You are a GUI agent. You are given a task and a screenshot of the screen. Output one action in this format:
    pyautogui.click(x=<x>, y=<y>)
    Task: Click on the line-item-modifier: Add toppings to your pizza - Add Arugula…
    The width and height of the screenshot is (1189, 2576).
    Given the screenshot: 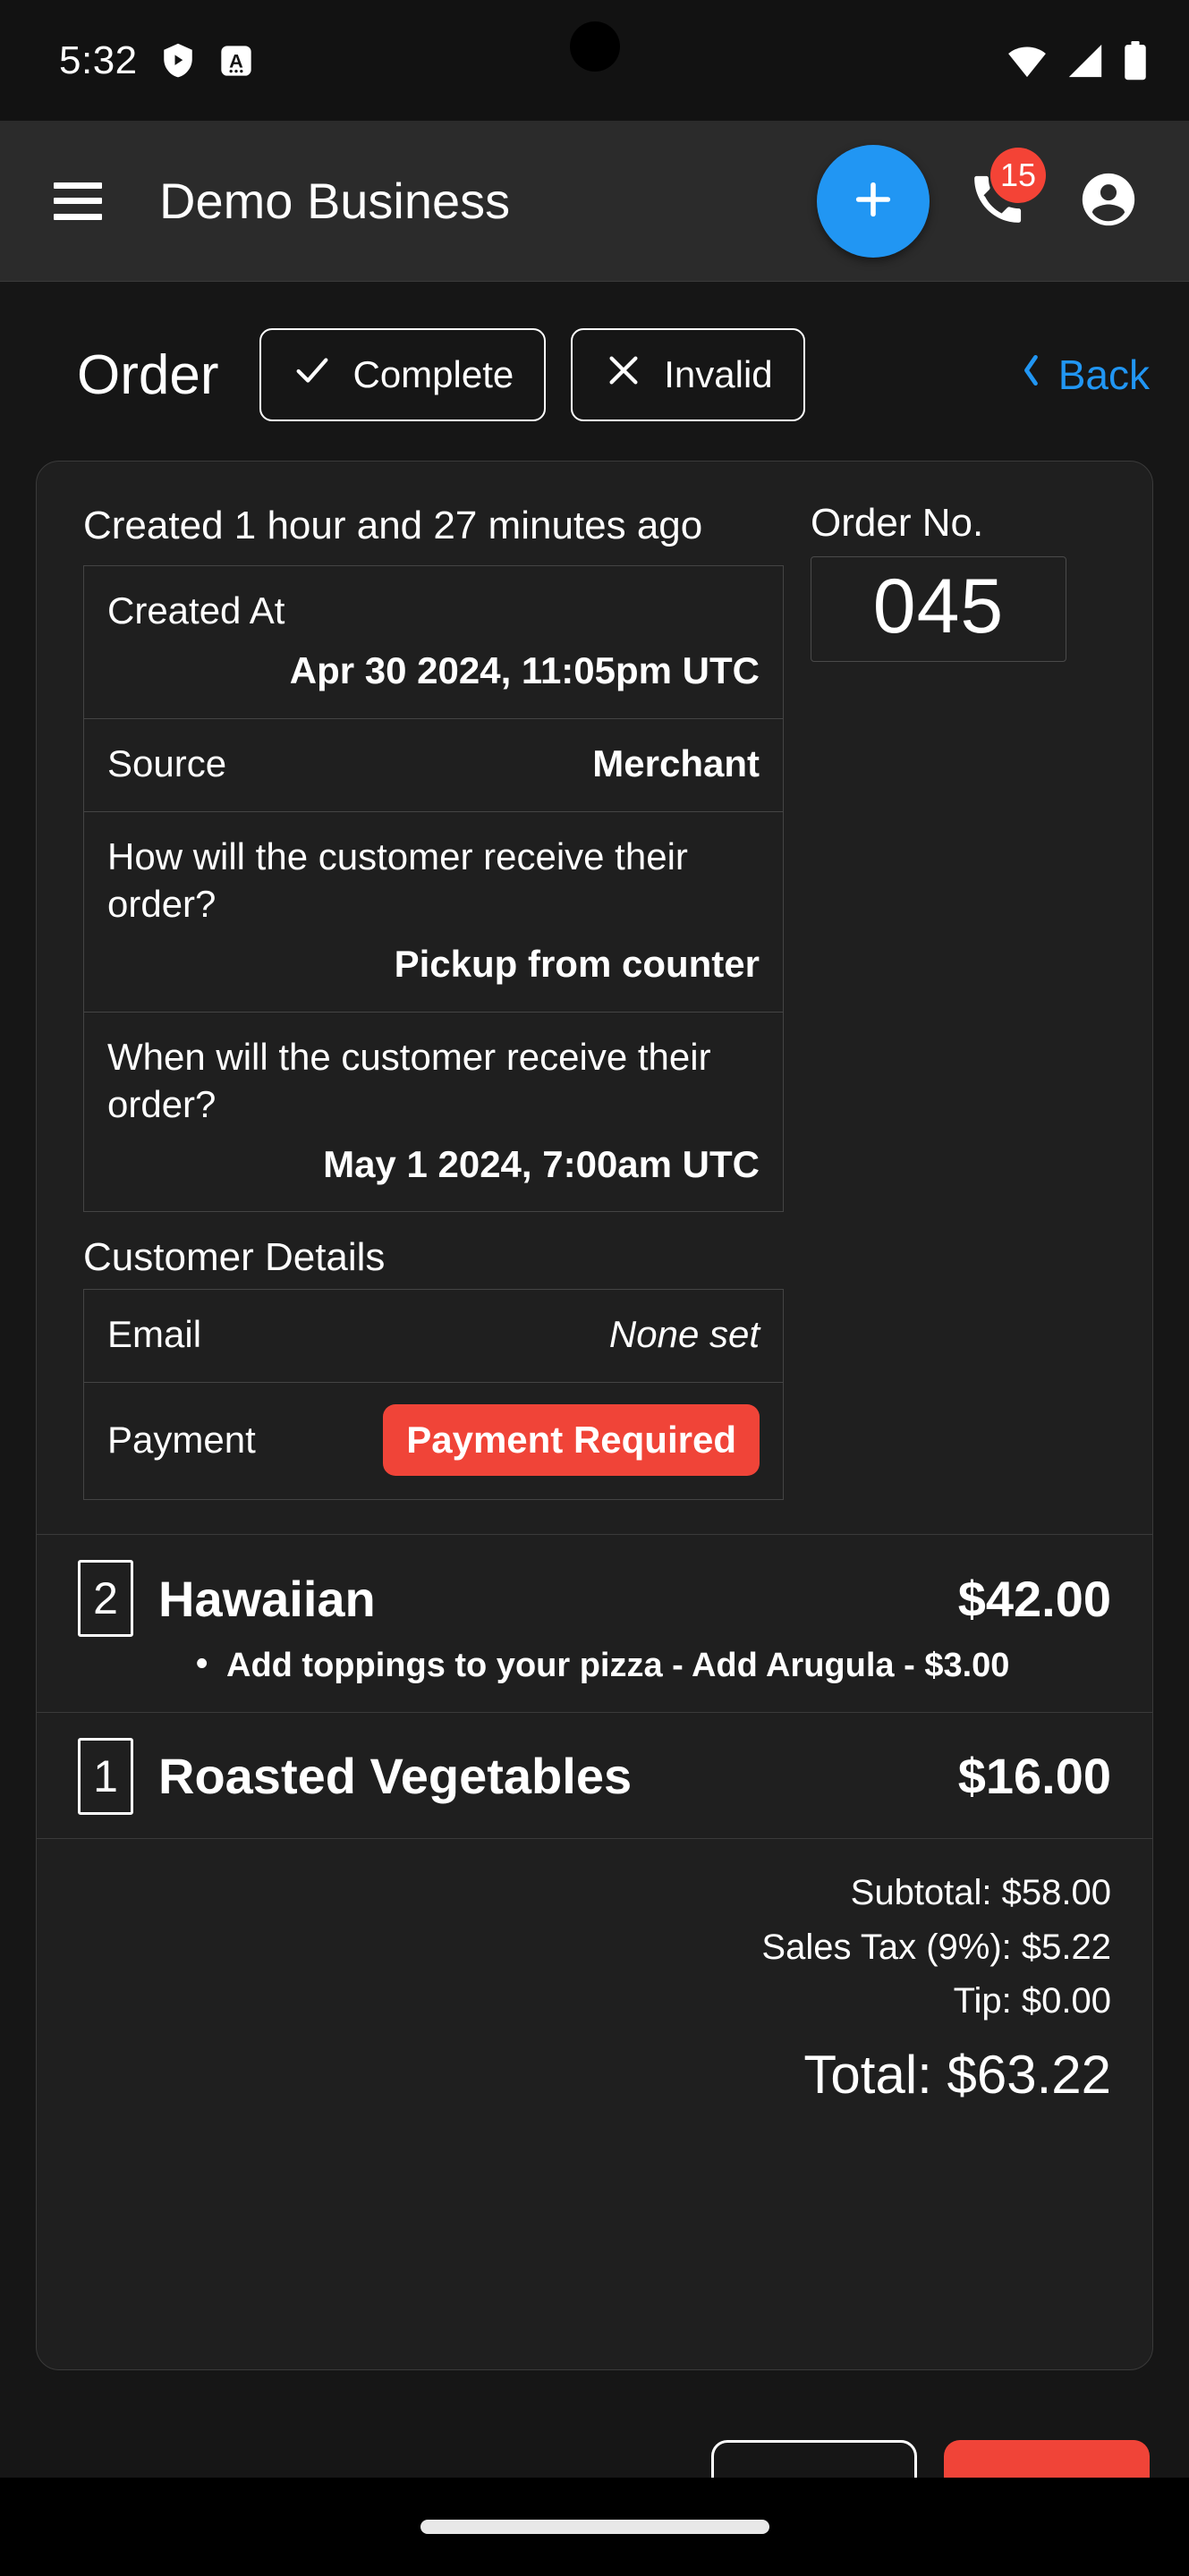 What is the action you would take?
    pyautogui.click(x=653, y=1665)
    